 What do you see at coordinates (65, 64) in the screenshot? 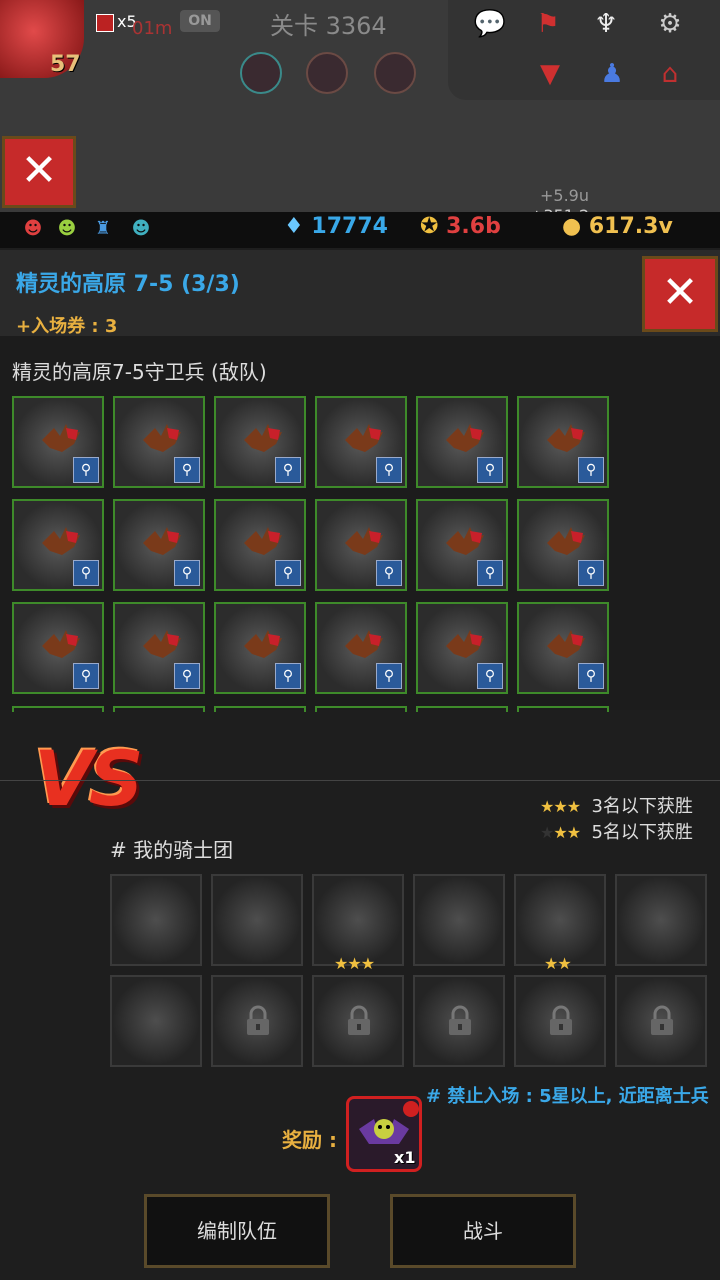
I see `player-level: 57` at bounding box center [65, 64].